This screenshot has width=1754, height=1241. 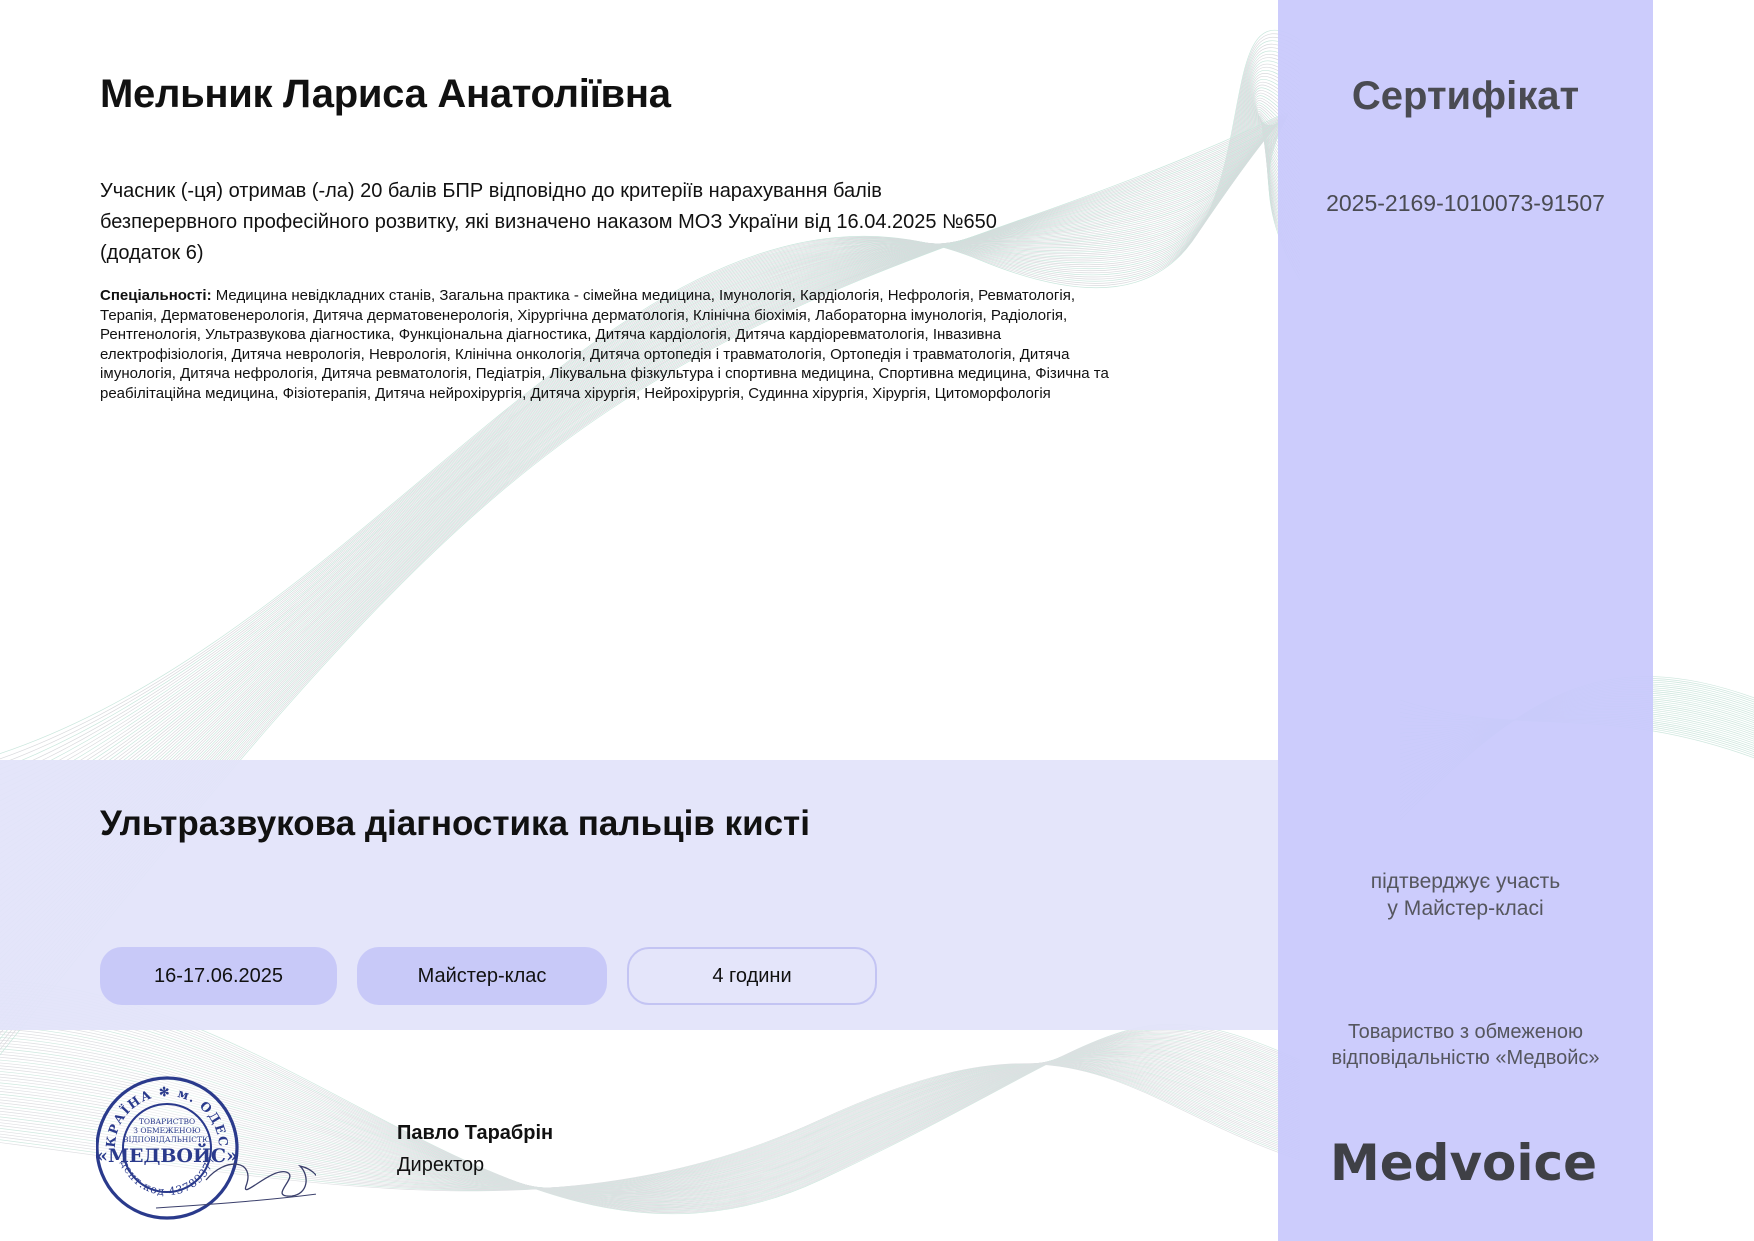 I want to click on recipient-name: Мельник Лариса Анатоліївна, so click(x=385, y=94).